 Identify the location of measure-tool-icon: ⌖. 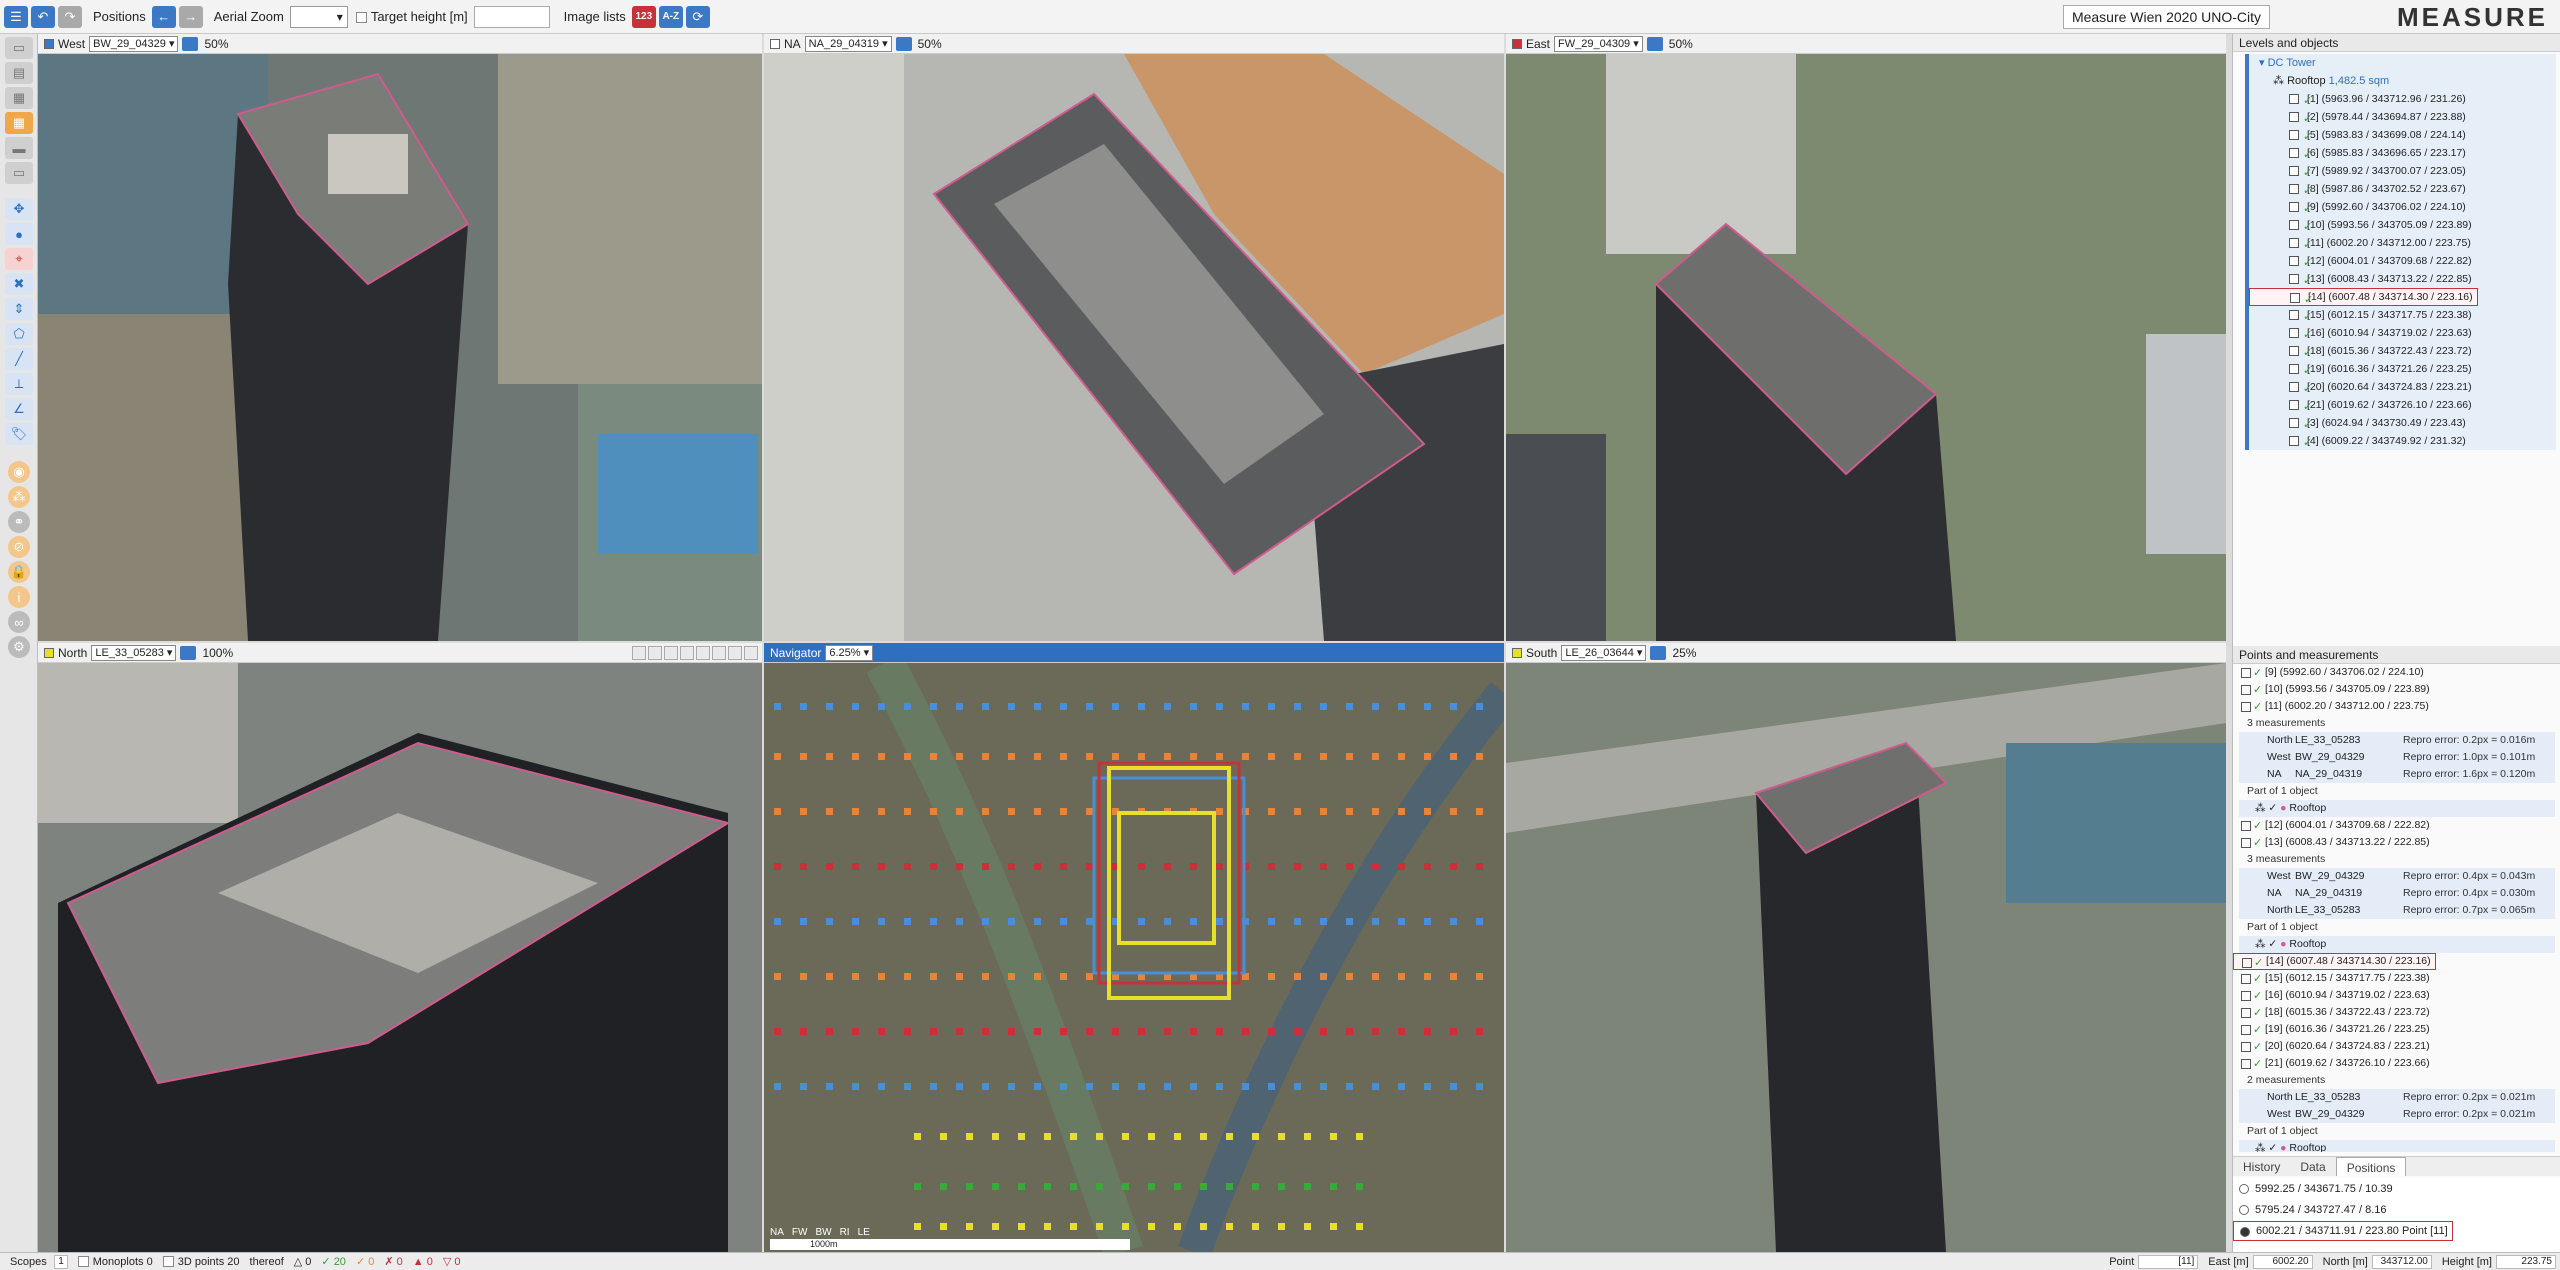
(19, 259).